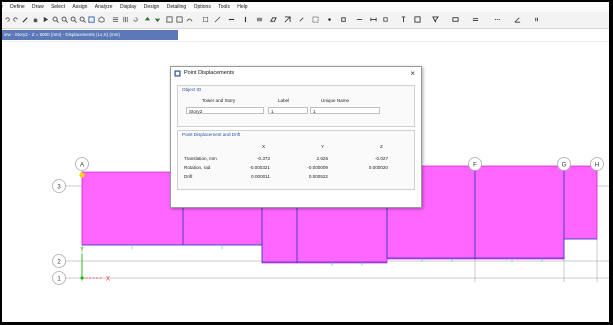 This screenshot has height=325, width=613. What do you see at coordinates (315, 19) in the screenshot?
I see `select-all-icon` at bounding box center [315, 19].